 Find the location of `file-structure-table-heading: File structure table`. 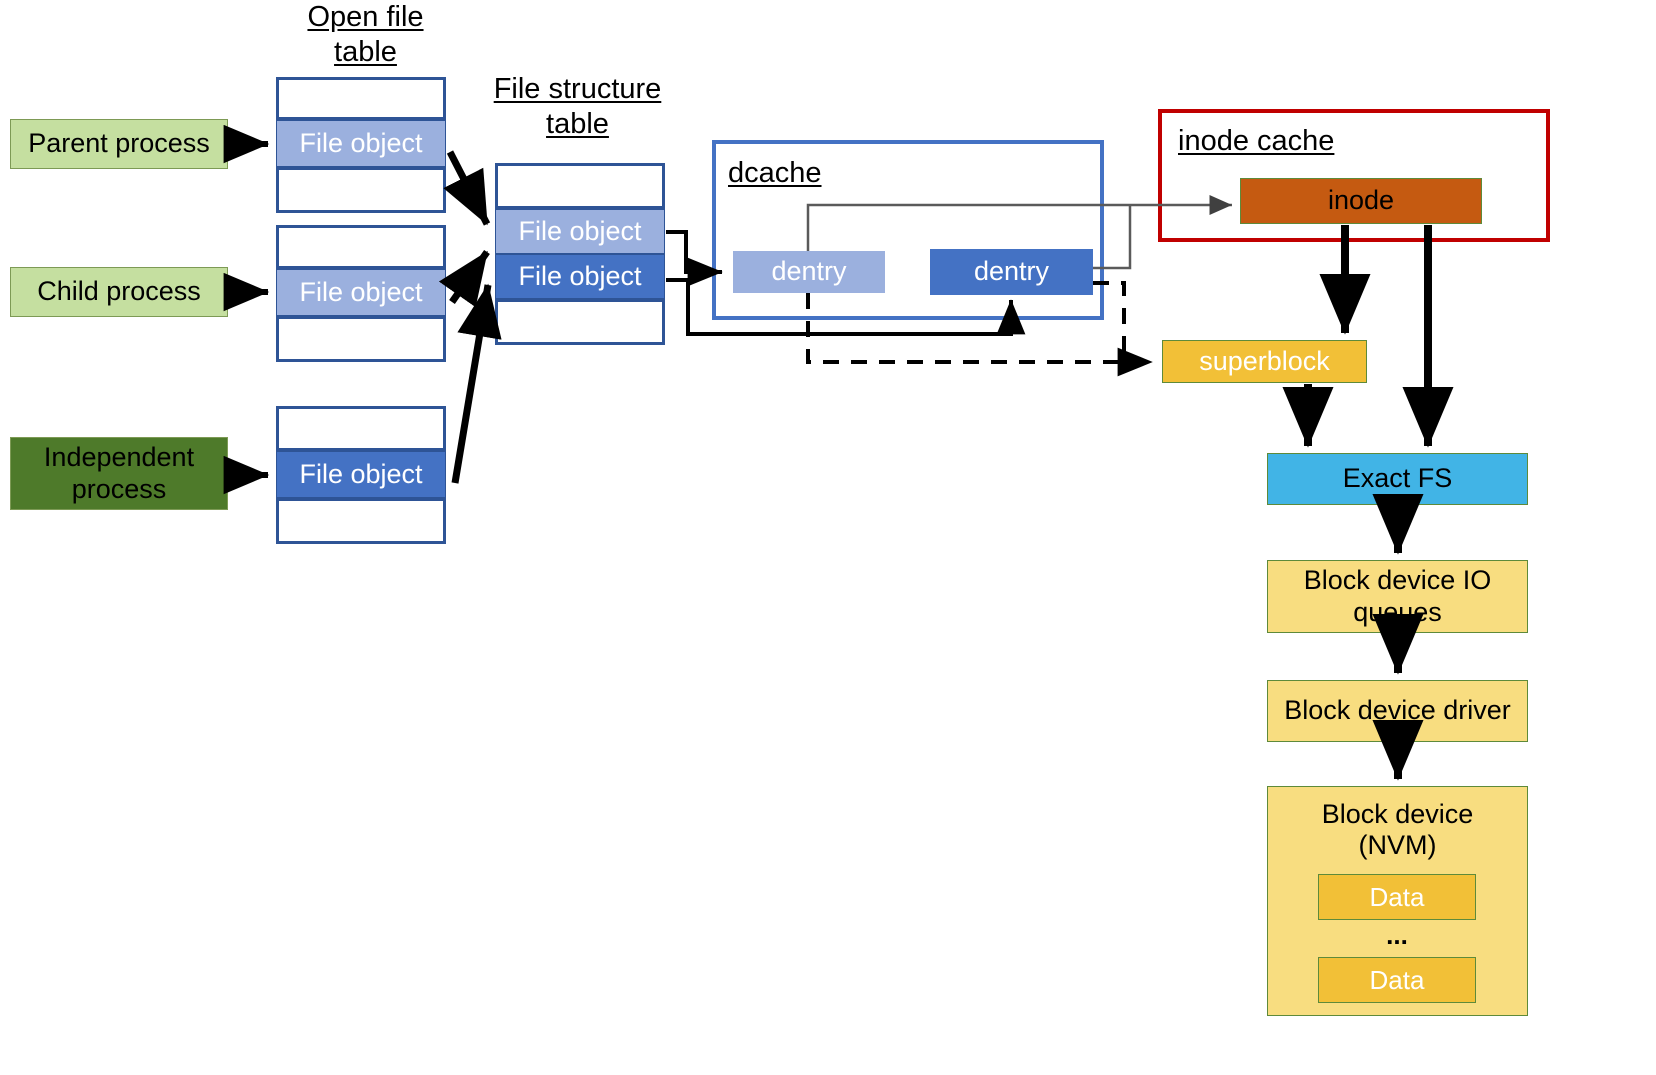

file-structure-table-heading: File structure table is located at coordinates (577, 106).